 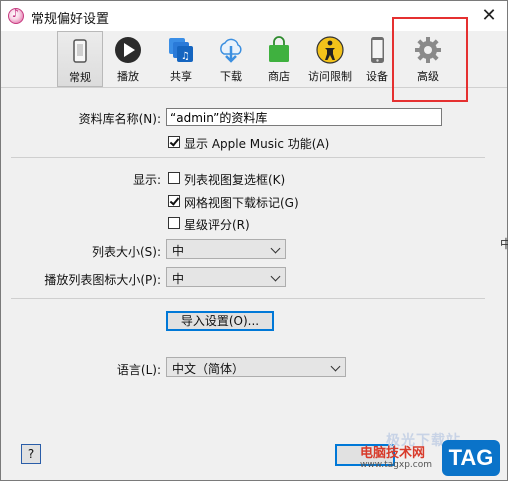 I want to click on play-icon, so click(x=128, y=50).